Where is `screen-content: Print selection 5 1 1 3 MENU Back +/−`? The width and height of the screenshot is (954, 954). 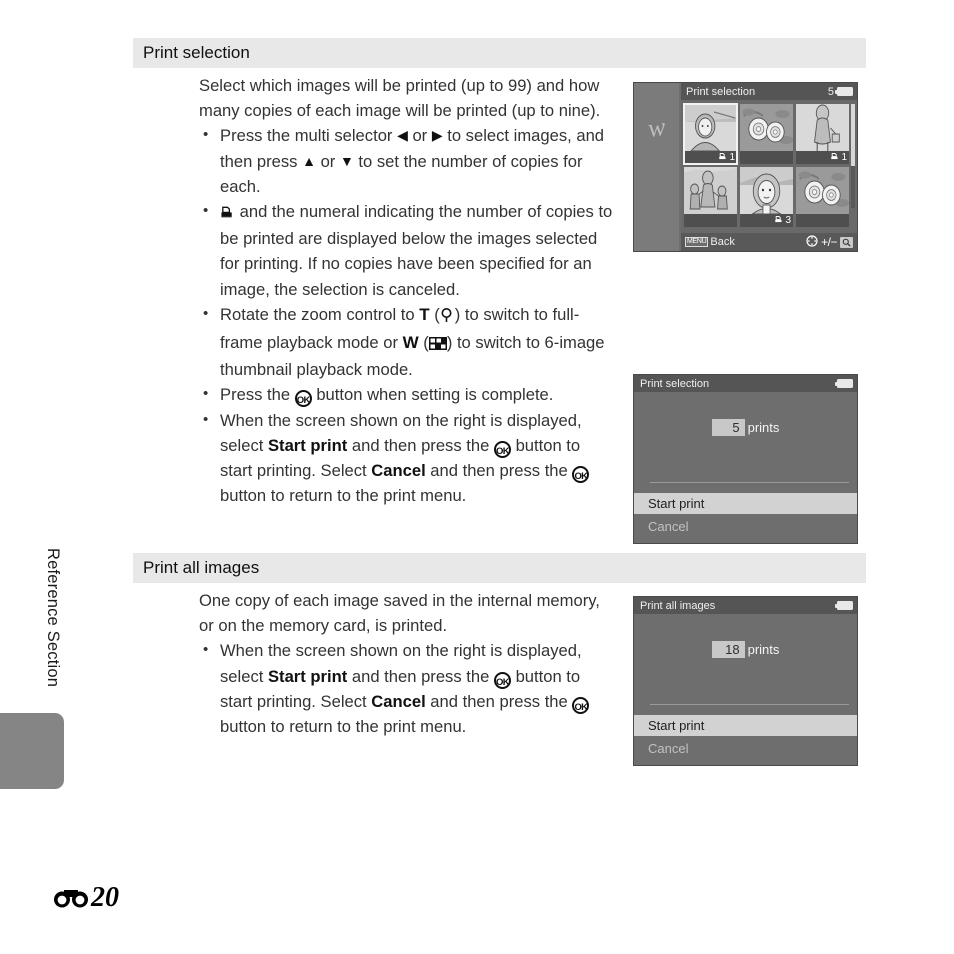 screen-content: Print selection 5 1 1 3 MENU Back +/− is located at coordinates (769, 167).